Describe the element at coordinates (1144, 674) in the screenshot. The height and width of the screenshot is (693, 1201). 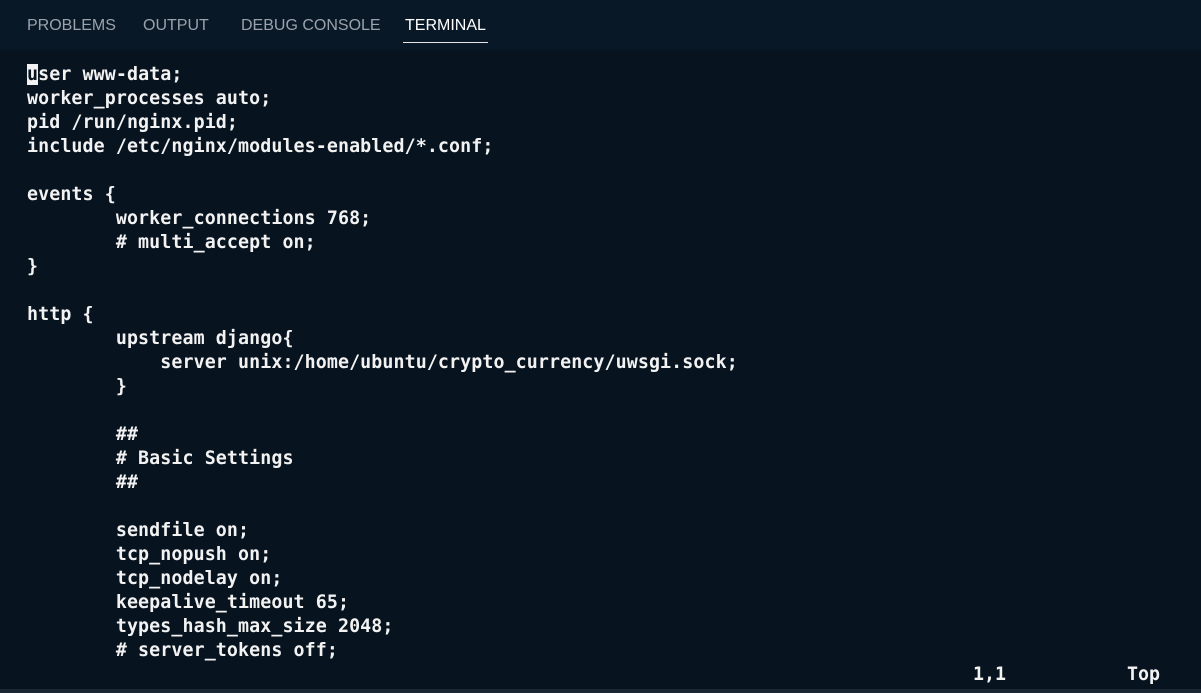
I see `scroll-position: Top` at that location.